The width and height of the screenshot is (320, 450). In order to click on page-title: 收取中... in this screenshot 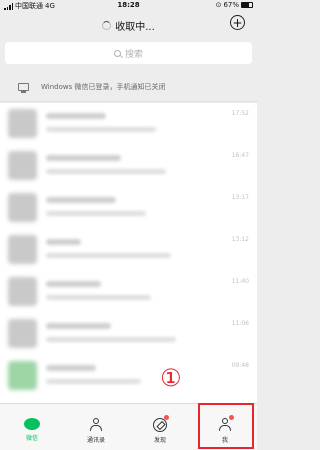, I will do `click(128, 25)`.